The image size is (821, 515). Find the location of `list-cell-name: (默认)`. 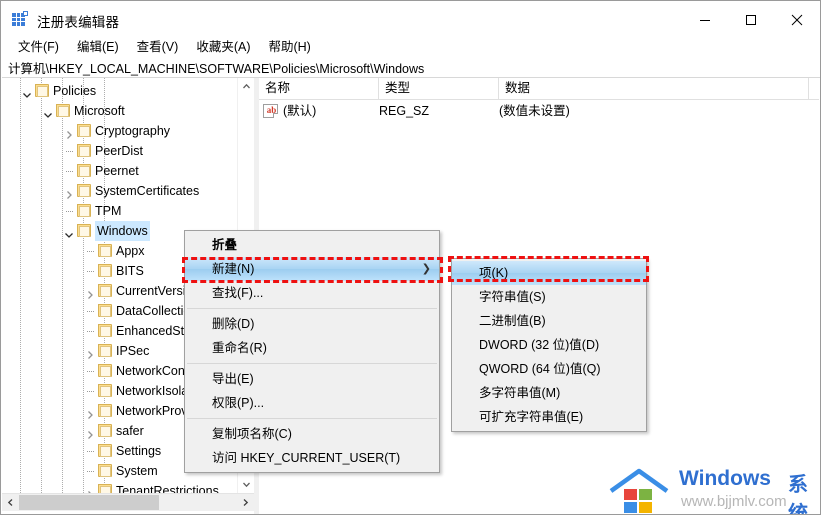

list-cell-name: (默认) is located at coordinates (300, 111).